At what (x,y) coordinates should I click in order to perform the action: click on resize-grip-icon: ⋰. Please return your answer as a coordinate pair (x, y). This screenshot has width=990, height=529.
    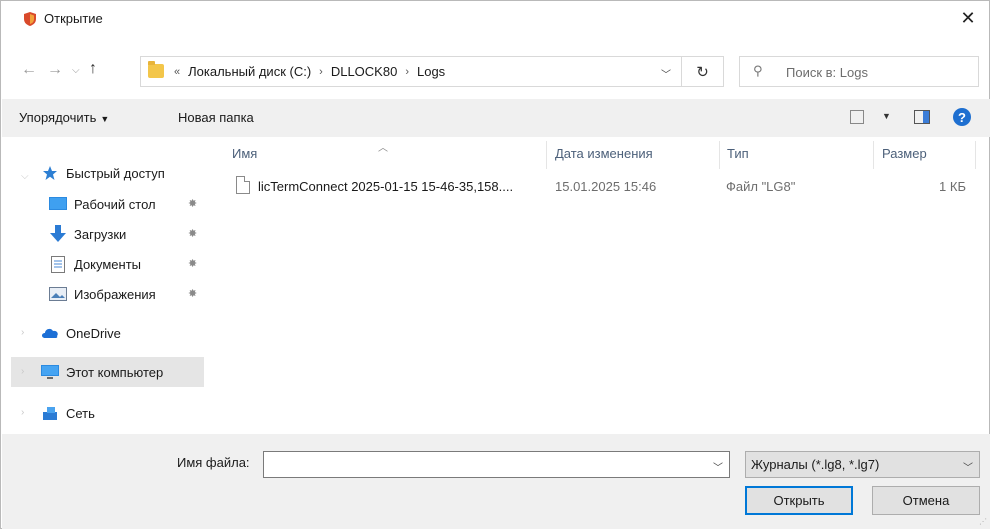
    Looking at the image, I should click on (983, 521).